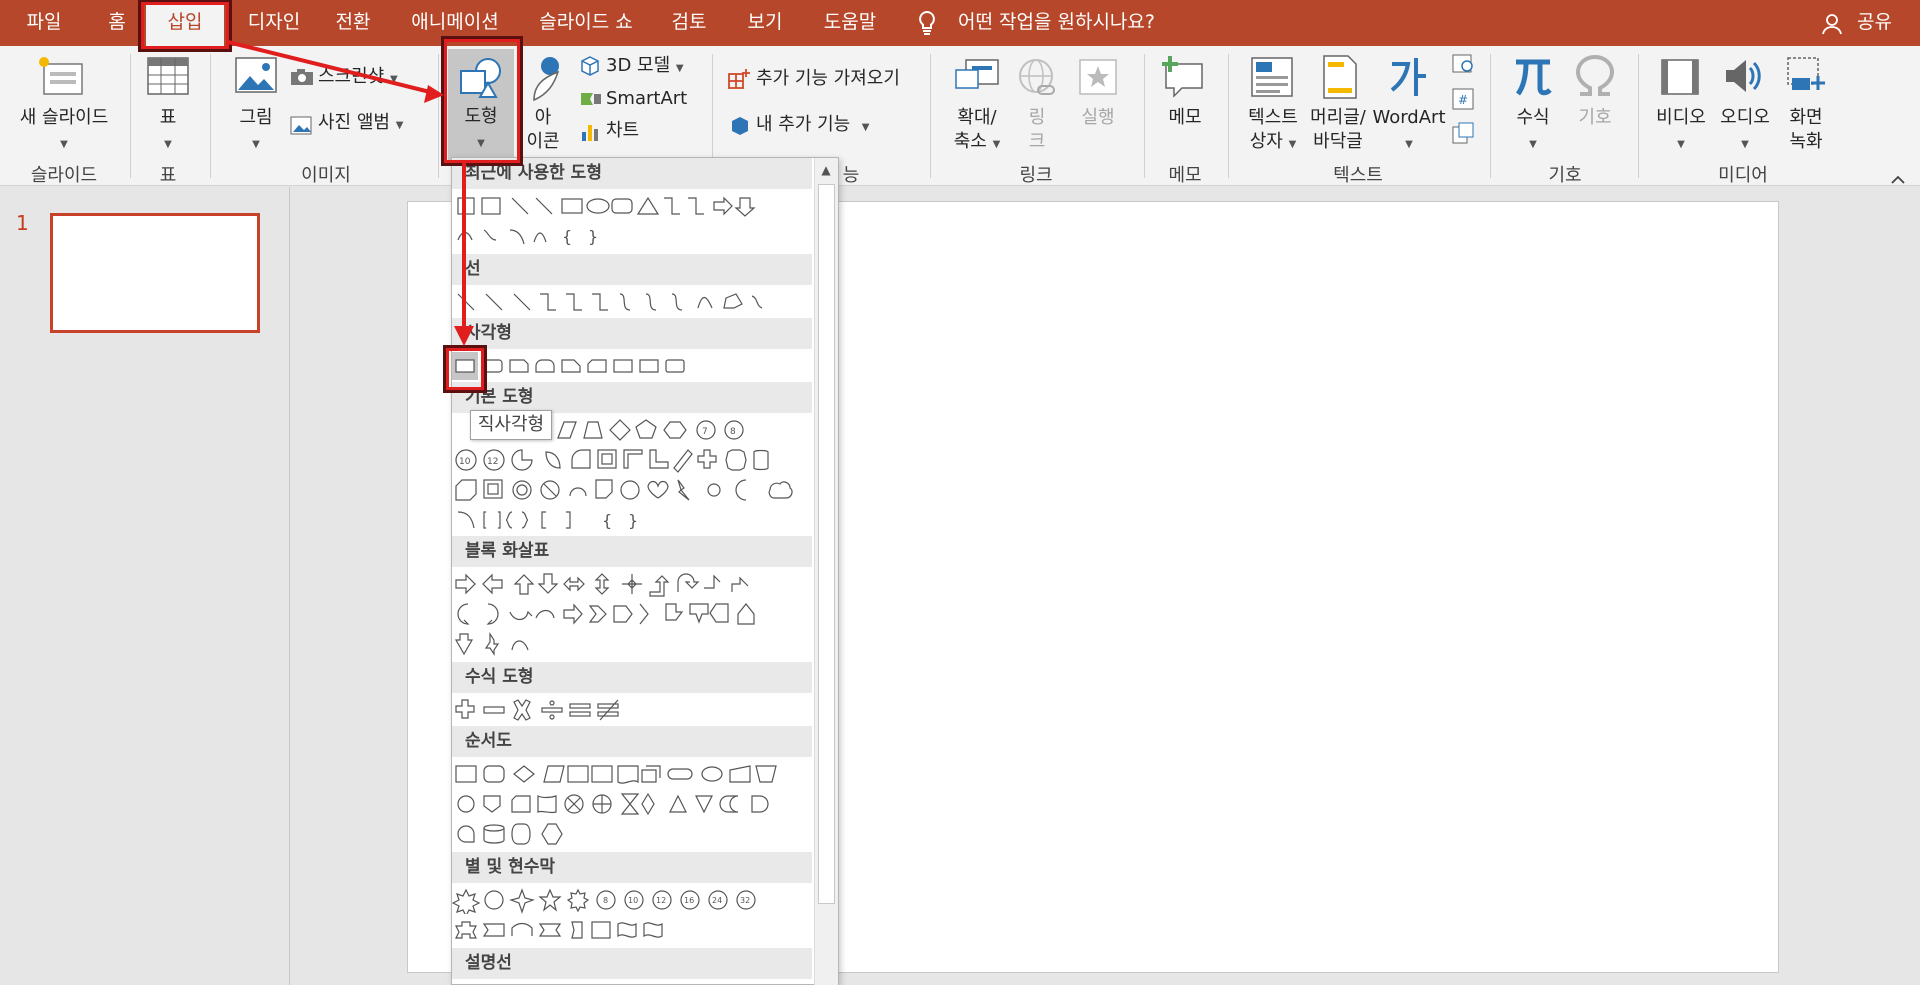 The image size is (1920, 985). What do you see at coordinates (465, 369) in the screenshot?
I see `highlight-rectangle-shape` at bounding box center [465, 369].